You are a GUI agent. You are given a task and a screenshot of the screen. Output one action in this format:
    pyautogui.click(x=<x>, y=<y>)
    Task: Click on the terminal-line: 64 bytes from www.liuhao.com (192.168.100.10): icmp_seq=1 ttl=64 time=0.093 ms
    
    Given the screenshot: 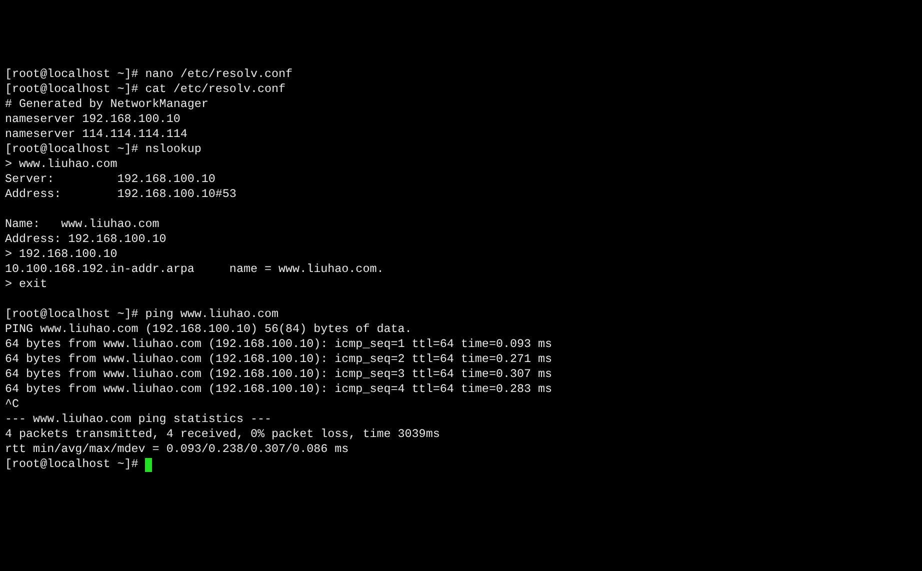 What is the action you would take?
    pyautogui.click(x=278, y=344)
    